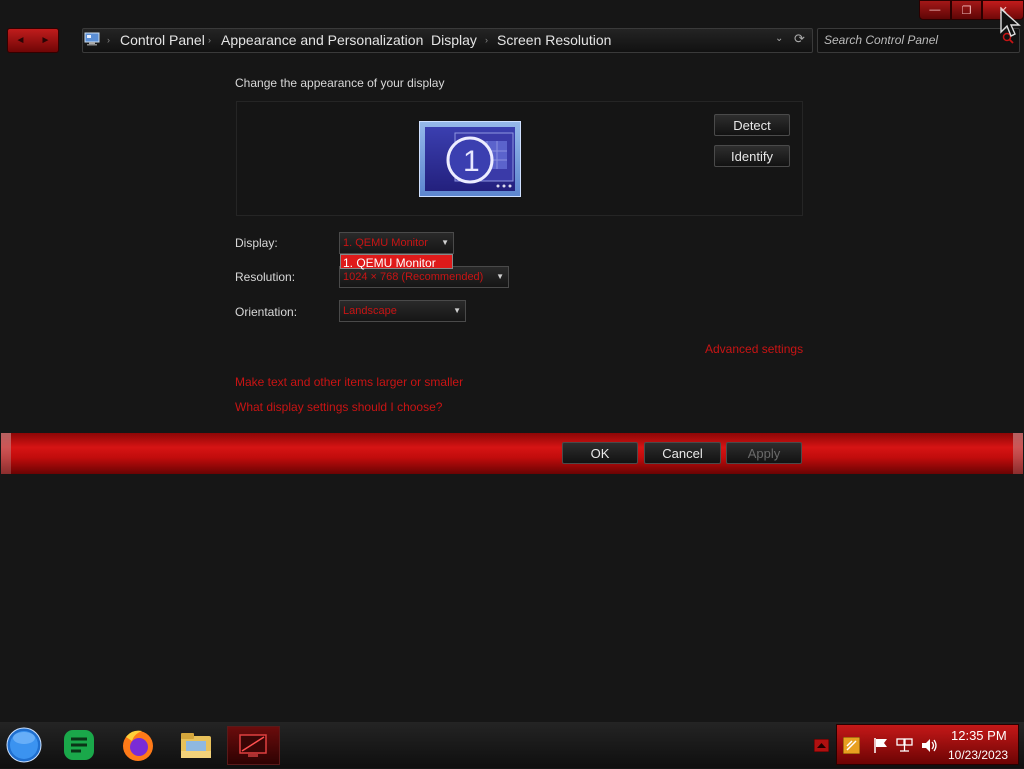 This screenshot has width=1024, height=769. Describe the element at coordinates (821, 745) in the screenshot. I see `show-hidden-icons-icon` at that location.